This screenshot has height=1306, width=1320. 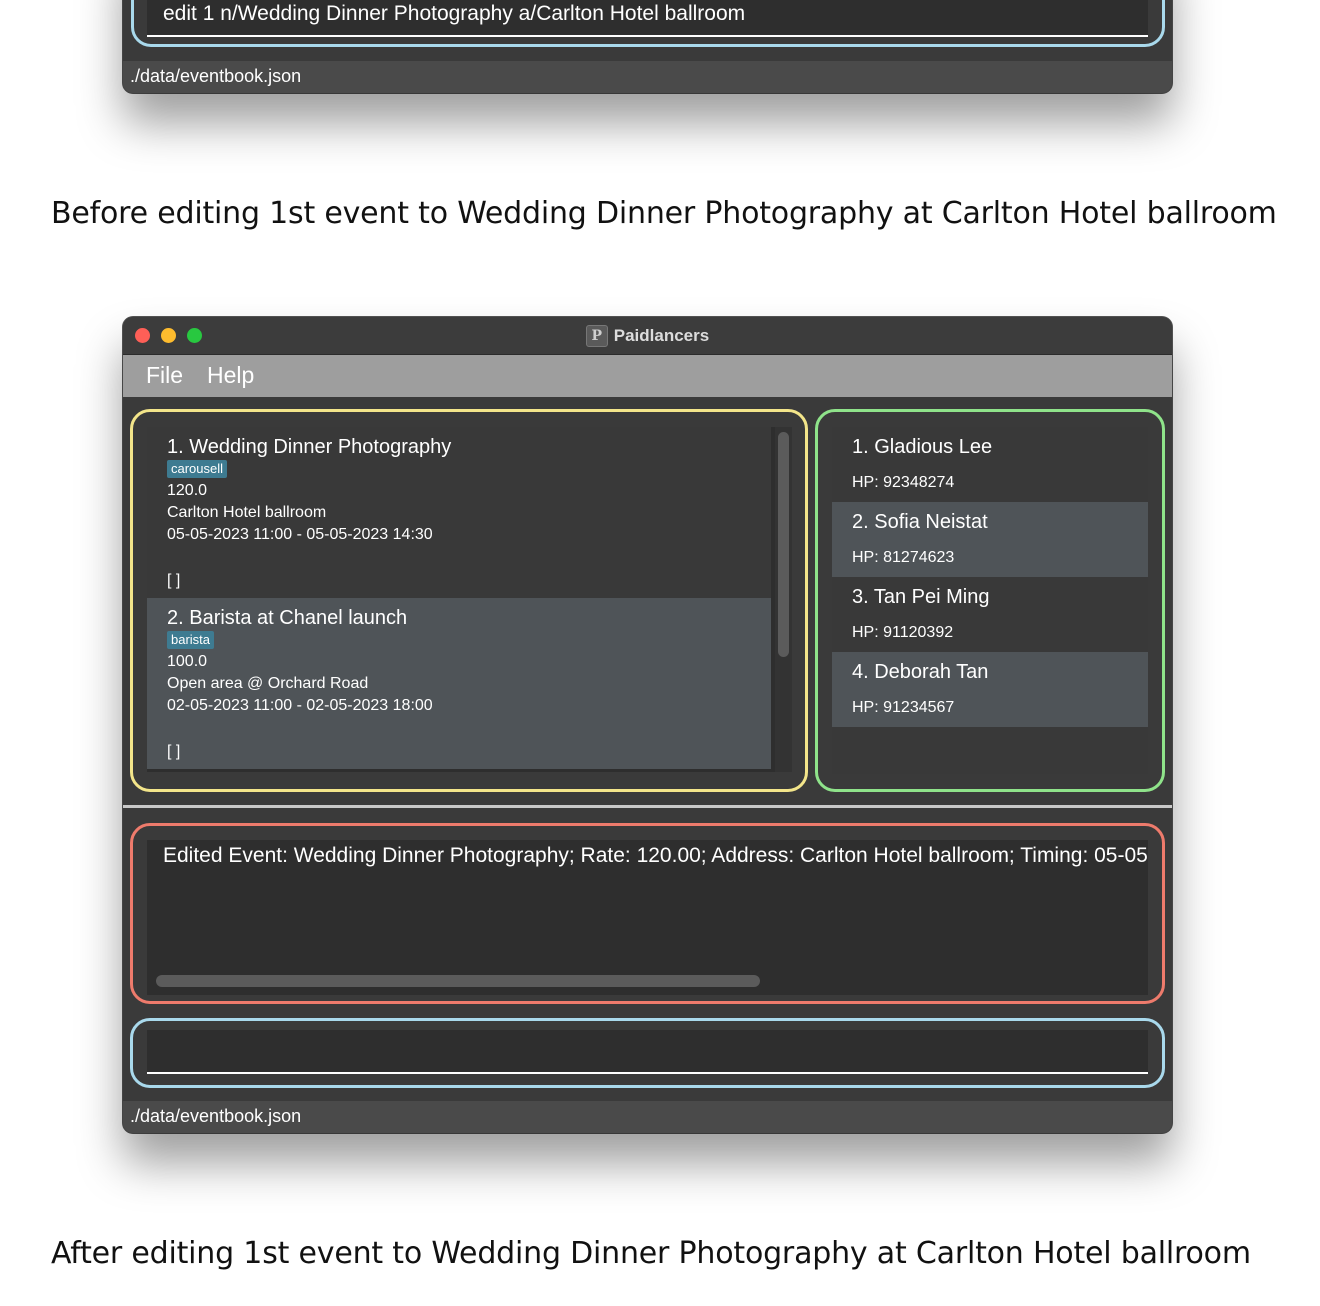 I want to click on event-title: 1. Wedding Dinner Photography, so click(x=309, y=447).